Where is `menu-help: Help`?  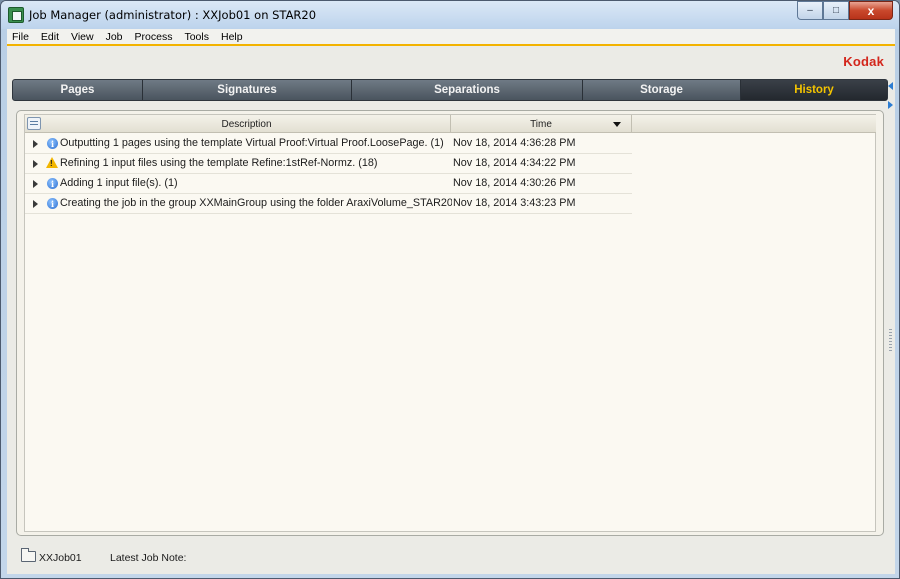
menu-help: Help is located at coordinates (232, 37).